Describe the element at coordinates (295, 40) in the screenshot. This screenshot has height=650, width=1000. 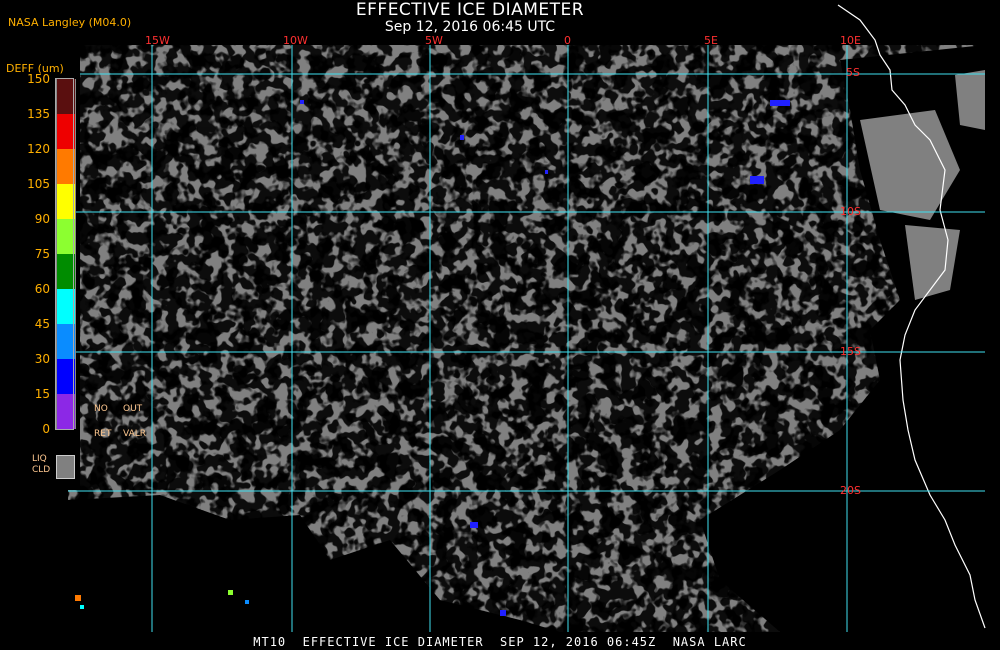
I see `lon-label-10w: 10W` at that location.